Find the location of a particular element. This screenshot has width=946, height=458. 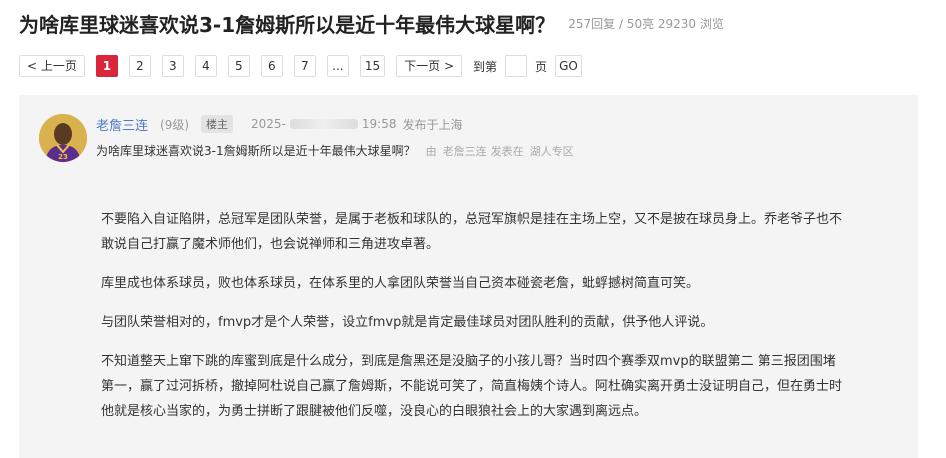

page-button-15: 15 is located at coordinates (372, 66).